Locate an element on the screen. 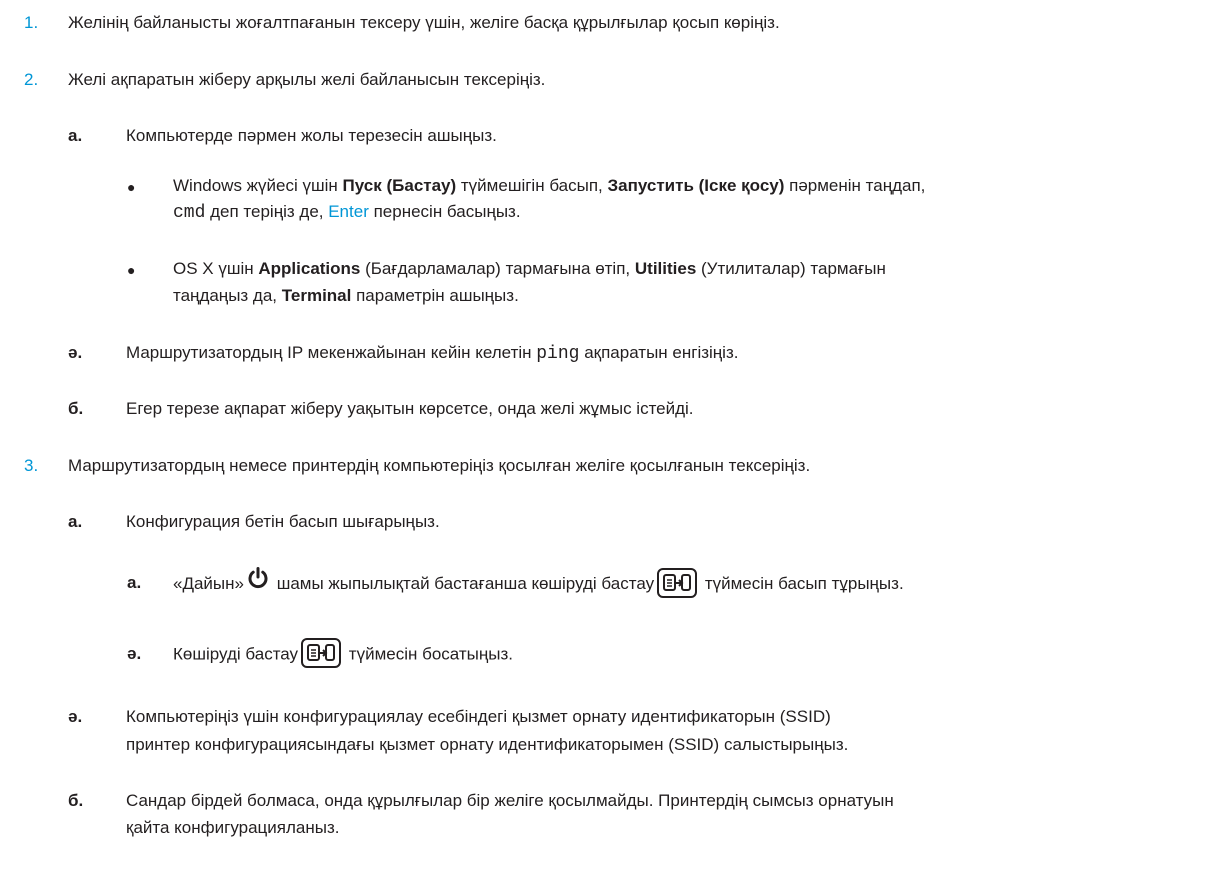 Image resolution: width=1209 pixels, height=879 pixels. substep-text: Конфигурация бетін басып шығарыңыз. is located at coordinates (283, 521).